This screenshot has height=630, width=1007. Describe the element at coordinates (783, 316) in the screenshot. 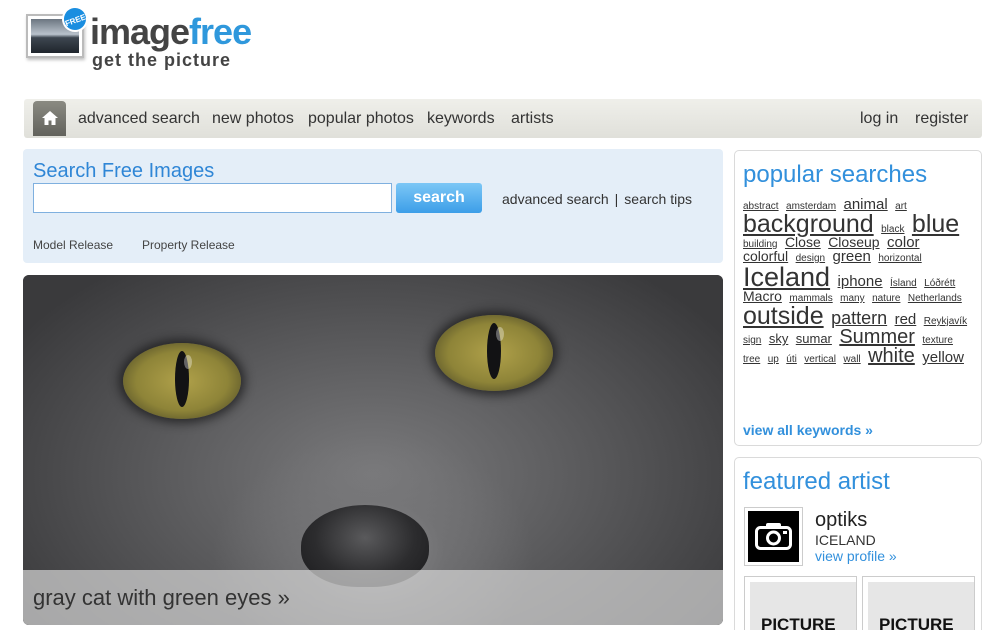

I see `keyword-tag: outside` at that location.